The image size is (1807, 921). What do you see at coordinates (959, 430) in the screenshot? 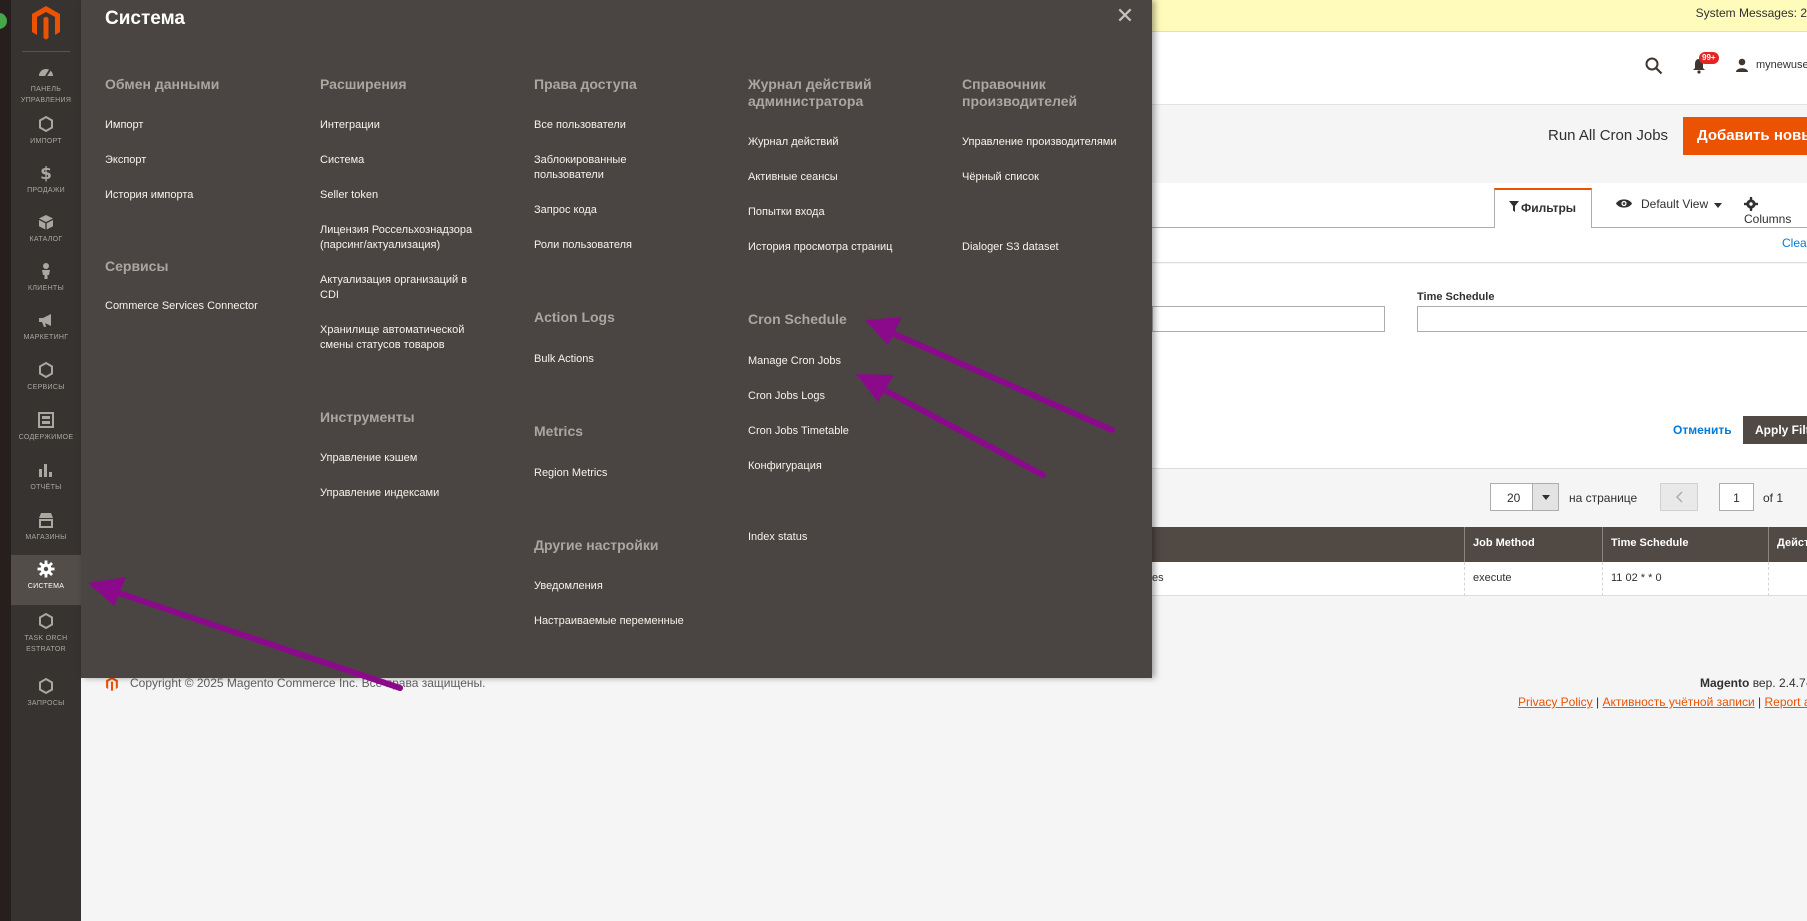
I see `annotation-arrow-manage-cron-jobs` at bounding box center [959, 430].